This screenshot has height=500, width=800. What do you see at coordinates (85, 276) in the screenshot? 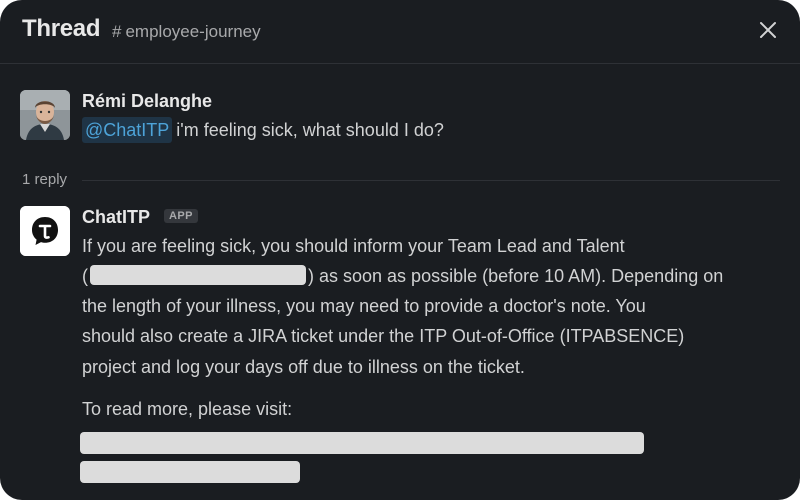
I see `paren-open: (` at bounding box center [85, 276].